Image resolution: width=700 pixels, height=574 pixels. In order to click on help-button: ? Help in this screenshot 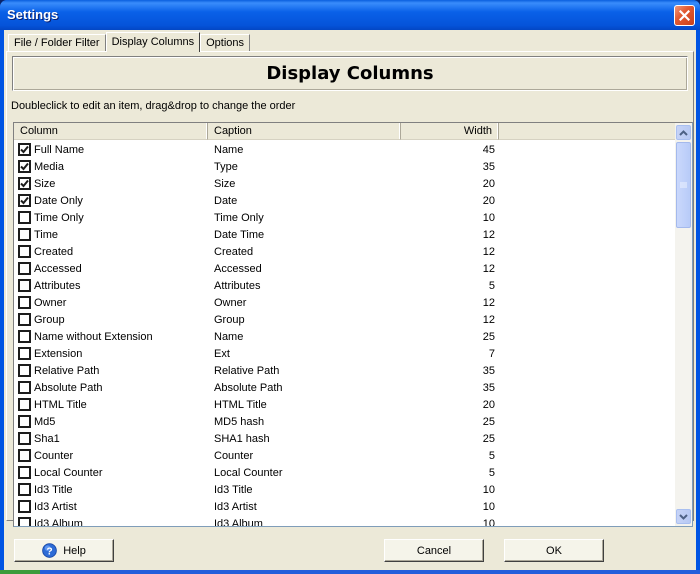, I will do `click(64, 550)`.